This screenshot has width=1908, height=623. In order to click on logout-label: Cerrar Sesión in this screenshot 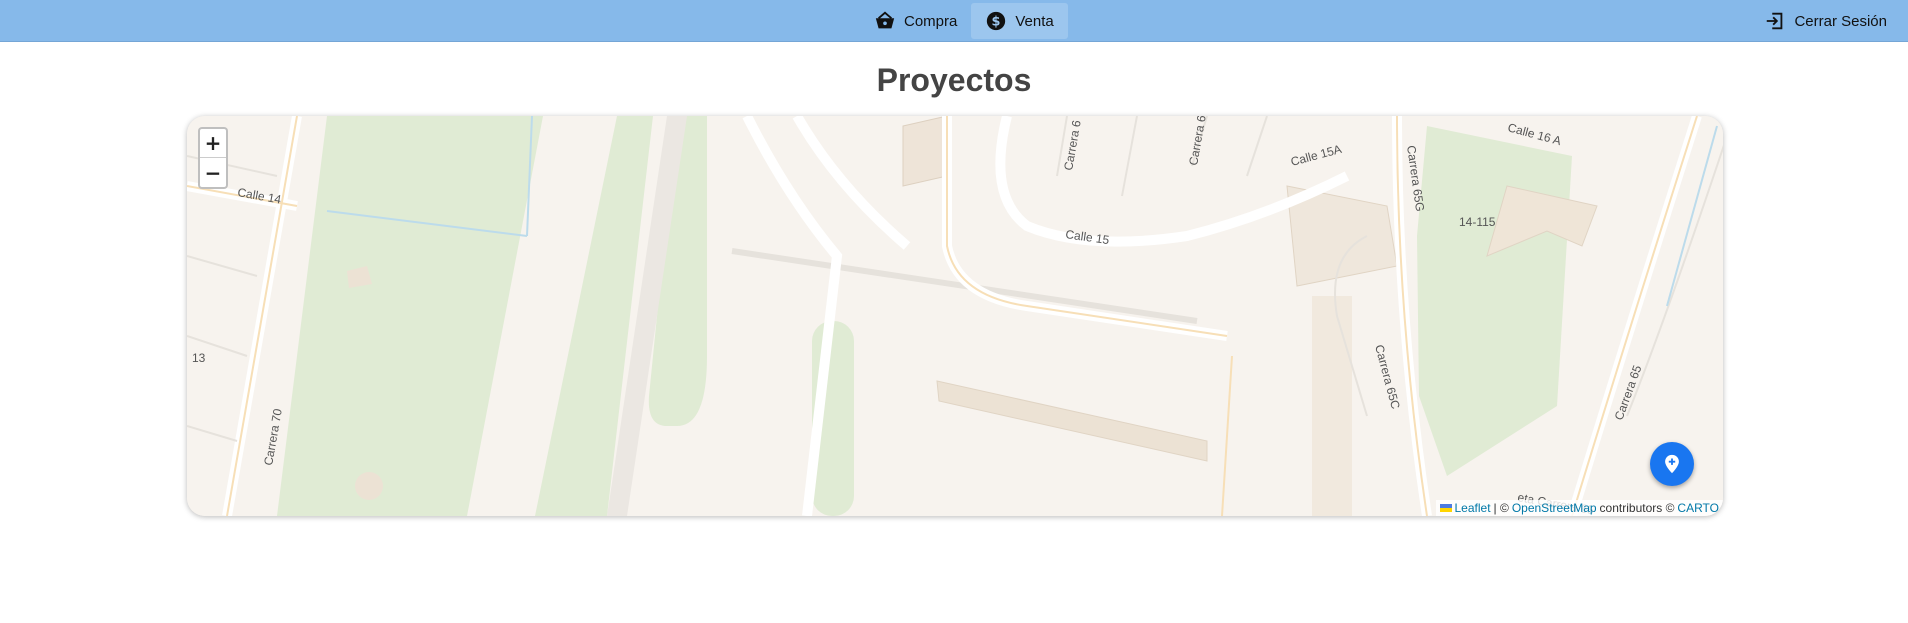, I will do `click(1840, 21)`.